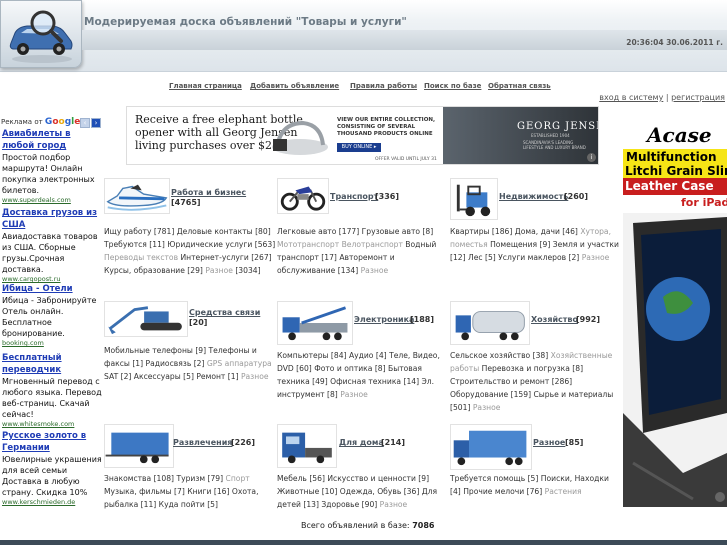 The image size is (727, 545). I want to click on subcategory-link: Искусство и ценности [9], so click(378, 478).